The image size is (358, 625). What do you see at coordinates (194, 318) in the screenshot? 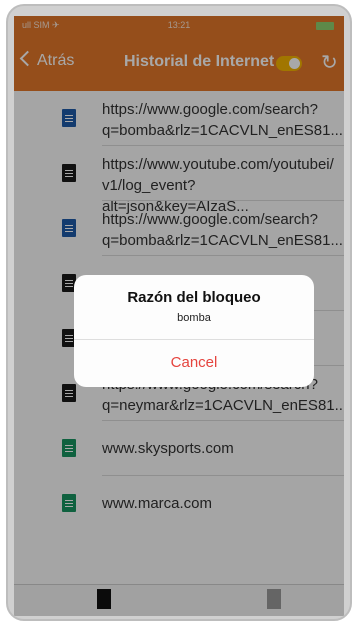
I see `dialog-message: bomba` at bounding box center [194, 318].